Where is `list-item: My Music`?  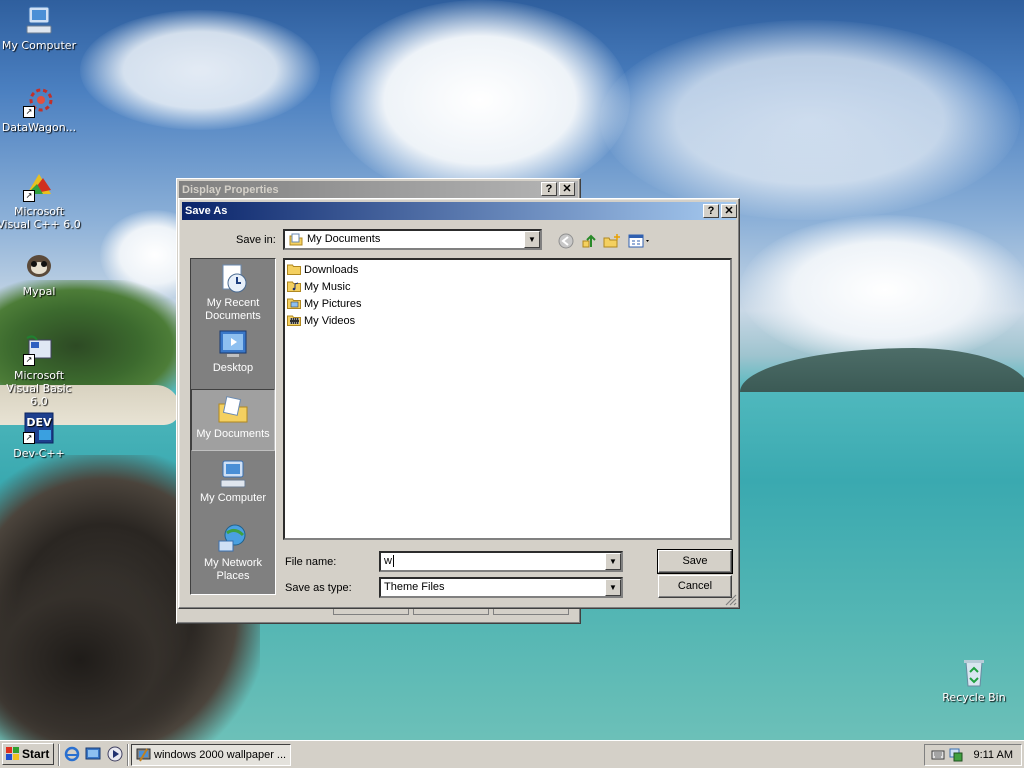
list-item: My Music is located at coordinates (318, 287).